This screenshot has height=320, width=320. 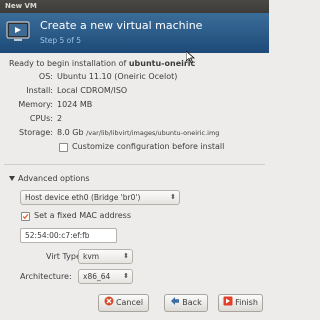 I want to click on mac-address-value: 52:54:00:c7:ef:fb, so click(x=57, y=235).